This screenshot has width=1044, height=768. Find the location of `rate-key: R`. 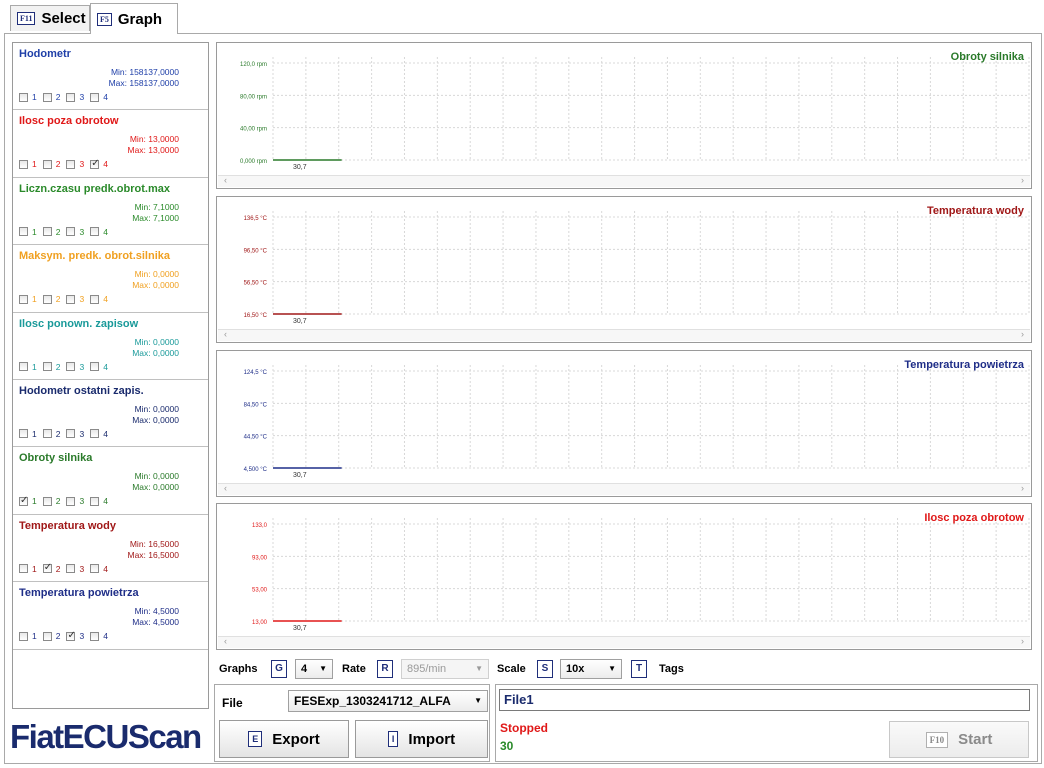

rate-key: R is located at coordinates (385, 669).